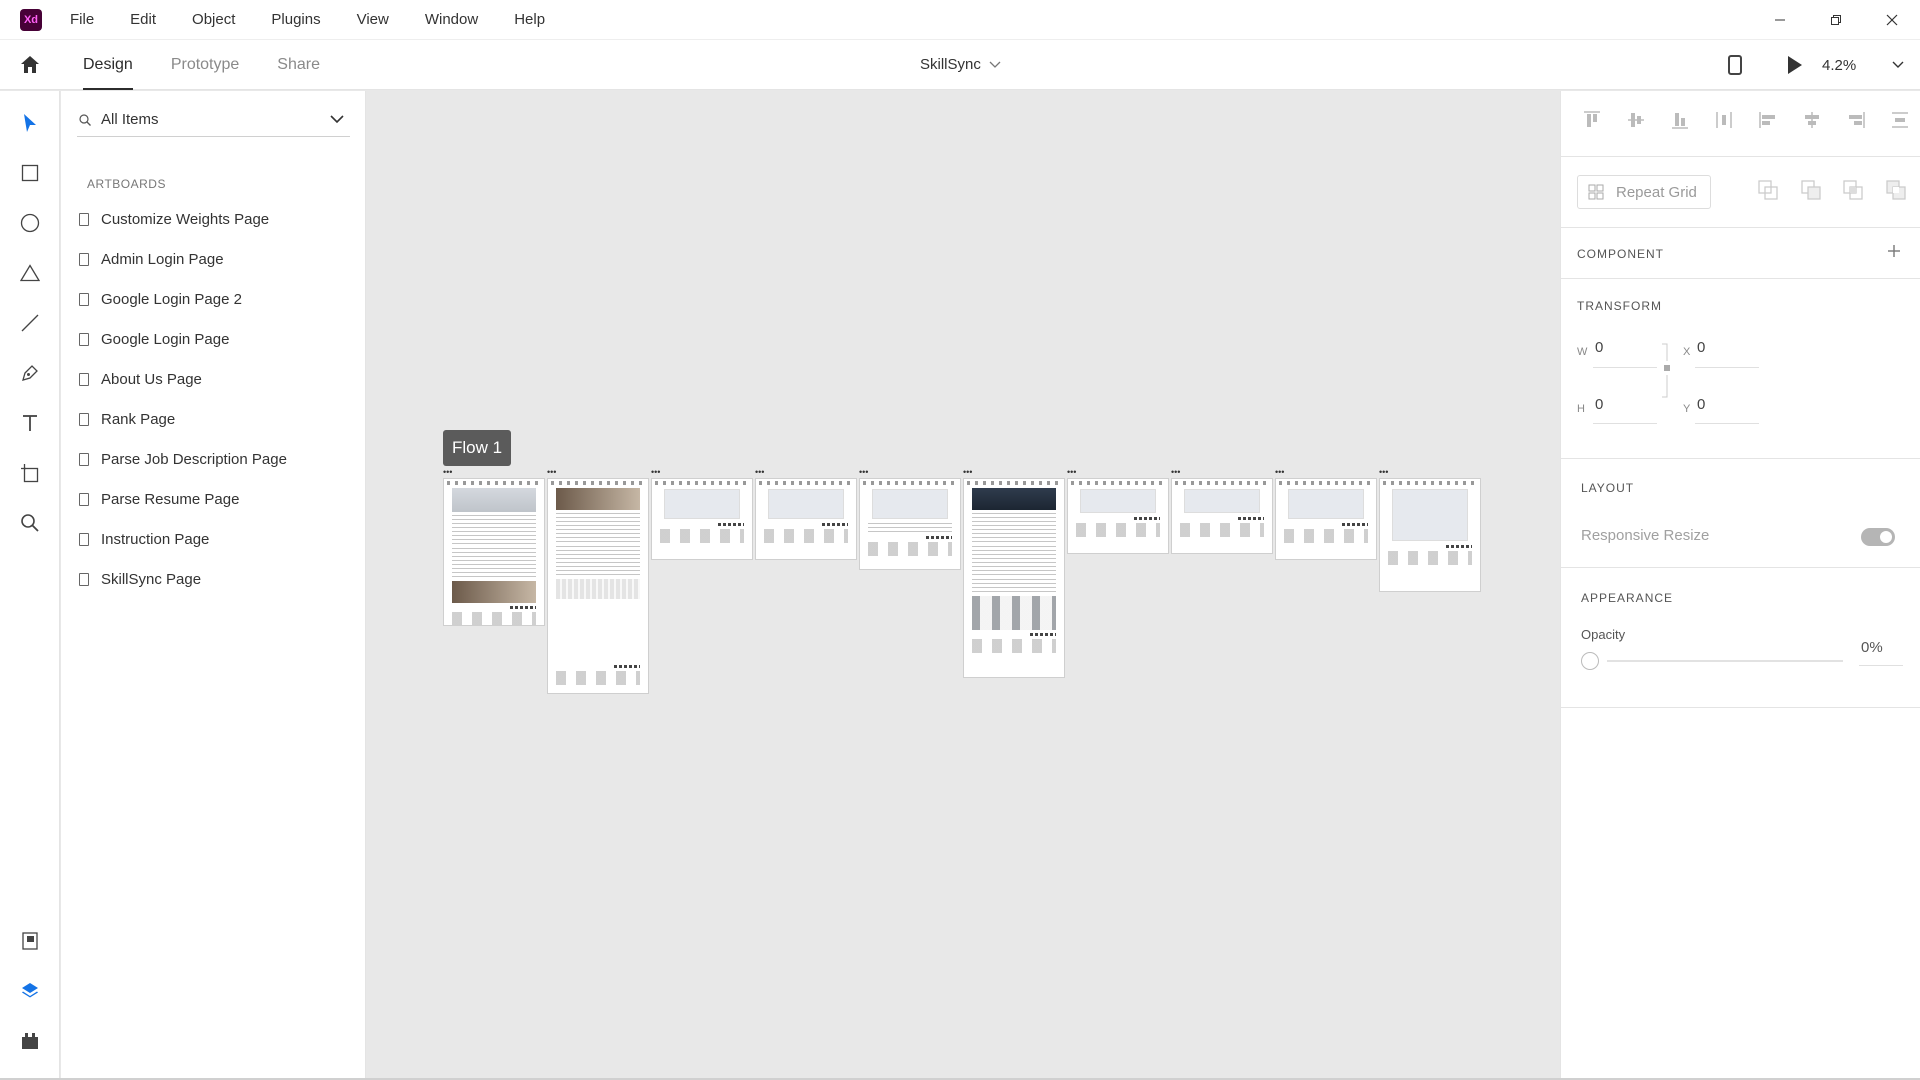 This screenshot has width=1920, height=1080. Describe the element at coordinates (30, 523) in the screenshot. I see `zoom-tool` at that location.